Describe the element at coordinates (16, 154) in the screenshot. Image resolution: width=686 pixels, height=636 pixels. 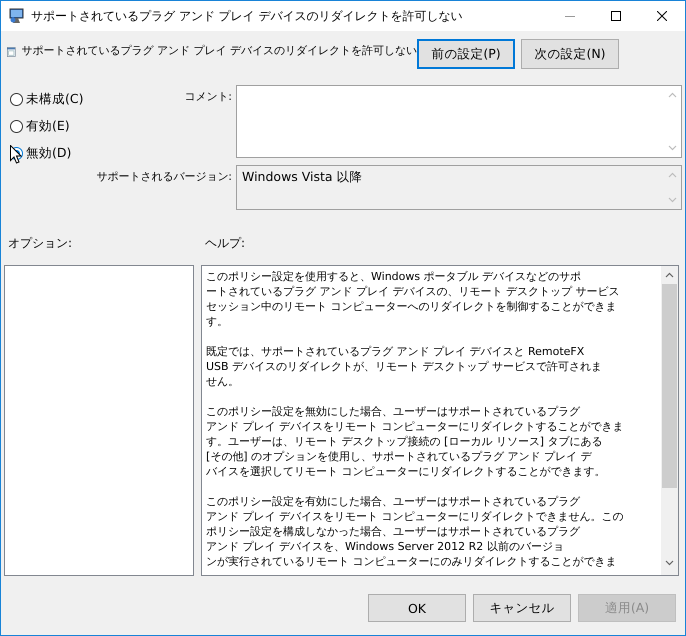
I see `mouse-cursor-icon` at that location.